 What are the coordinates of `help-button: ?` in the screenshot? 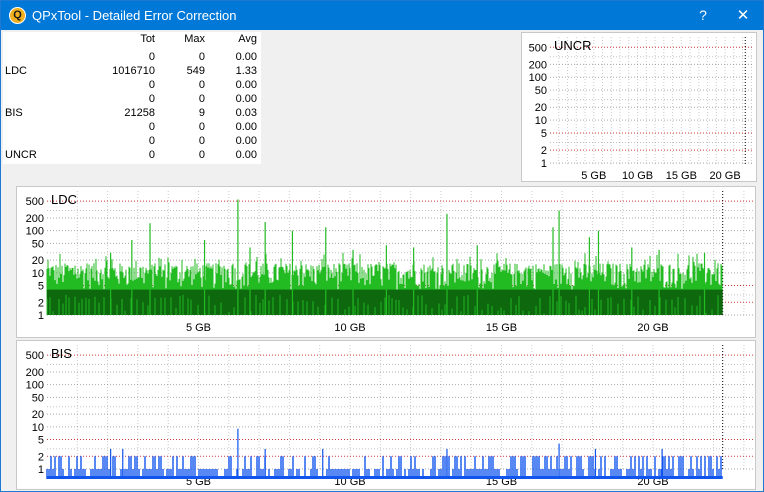 It's located at (703, 15).